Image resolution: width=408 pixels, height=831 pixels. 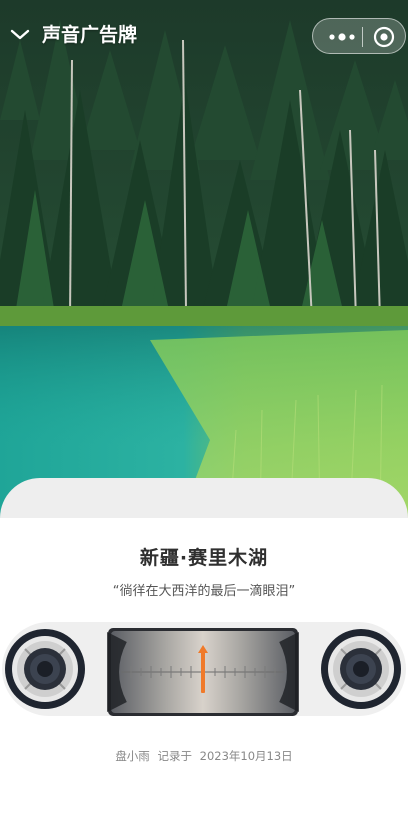 What do you see at coordinates (90, 35) in the screenshot?
I see `page-title: 声音广告牌` at bounding box center [90, 35].